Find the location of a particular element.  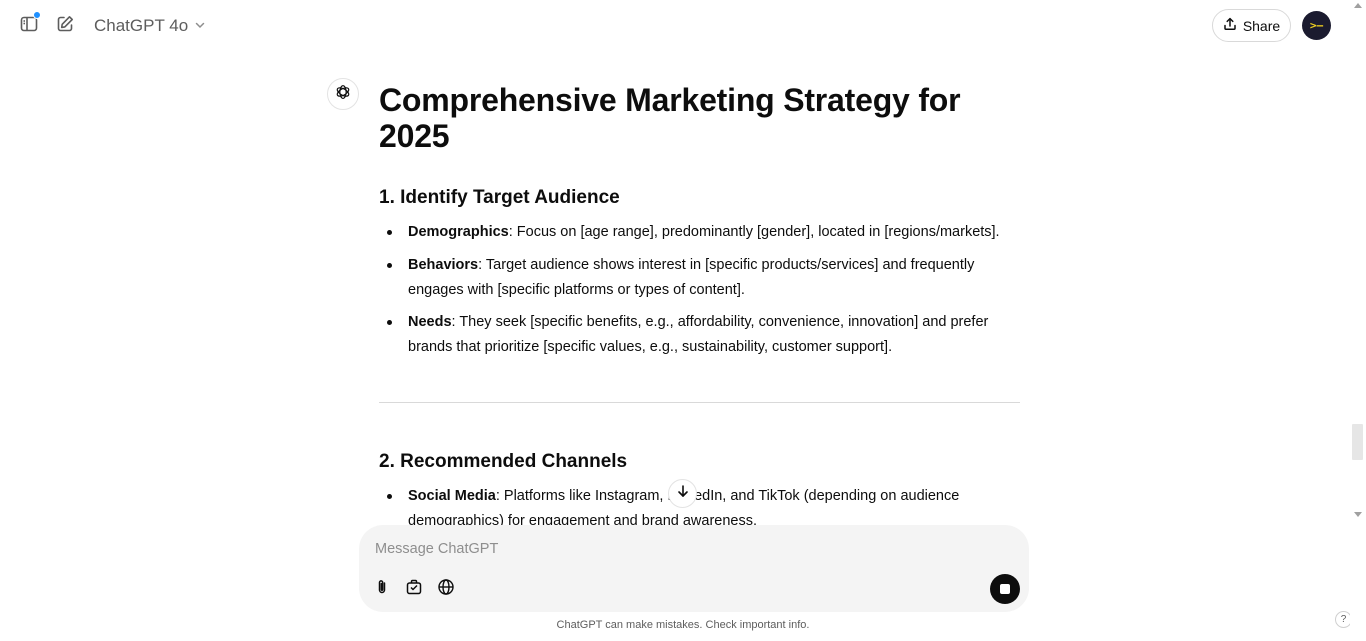

model-name: ChatGPT 4o is located at coordinates (141, 25).